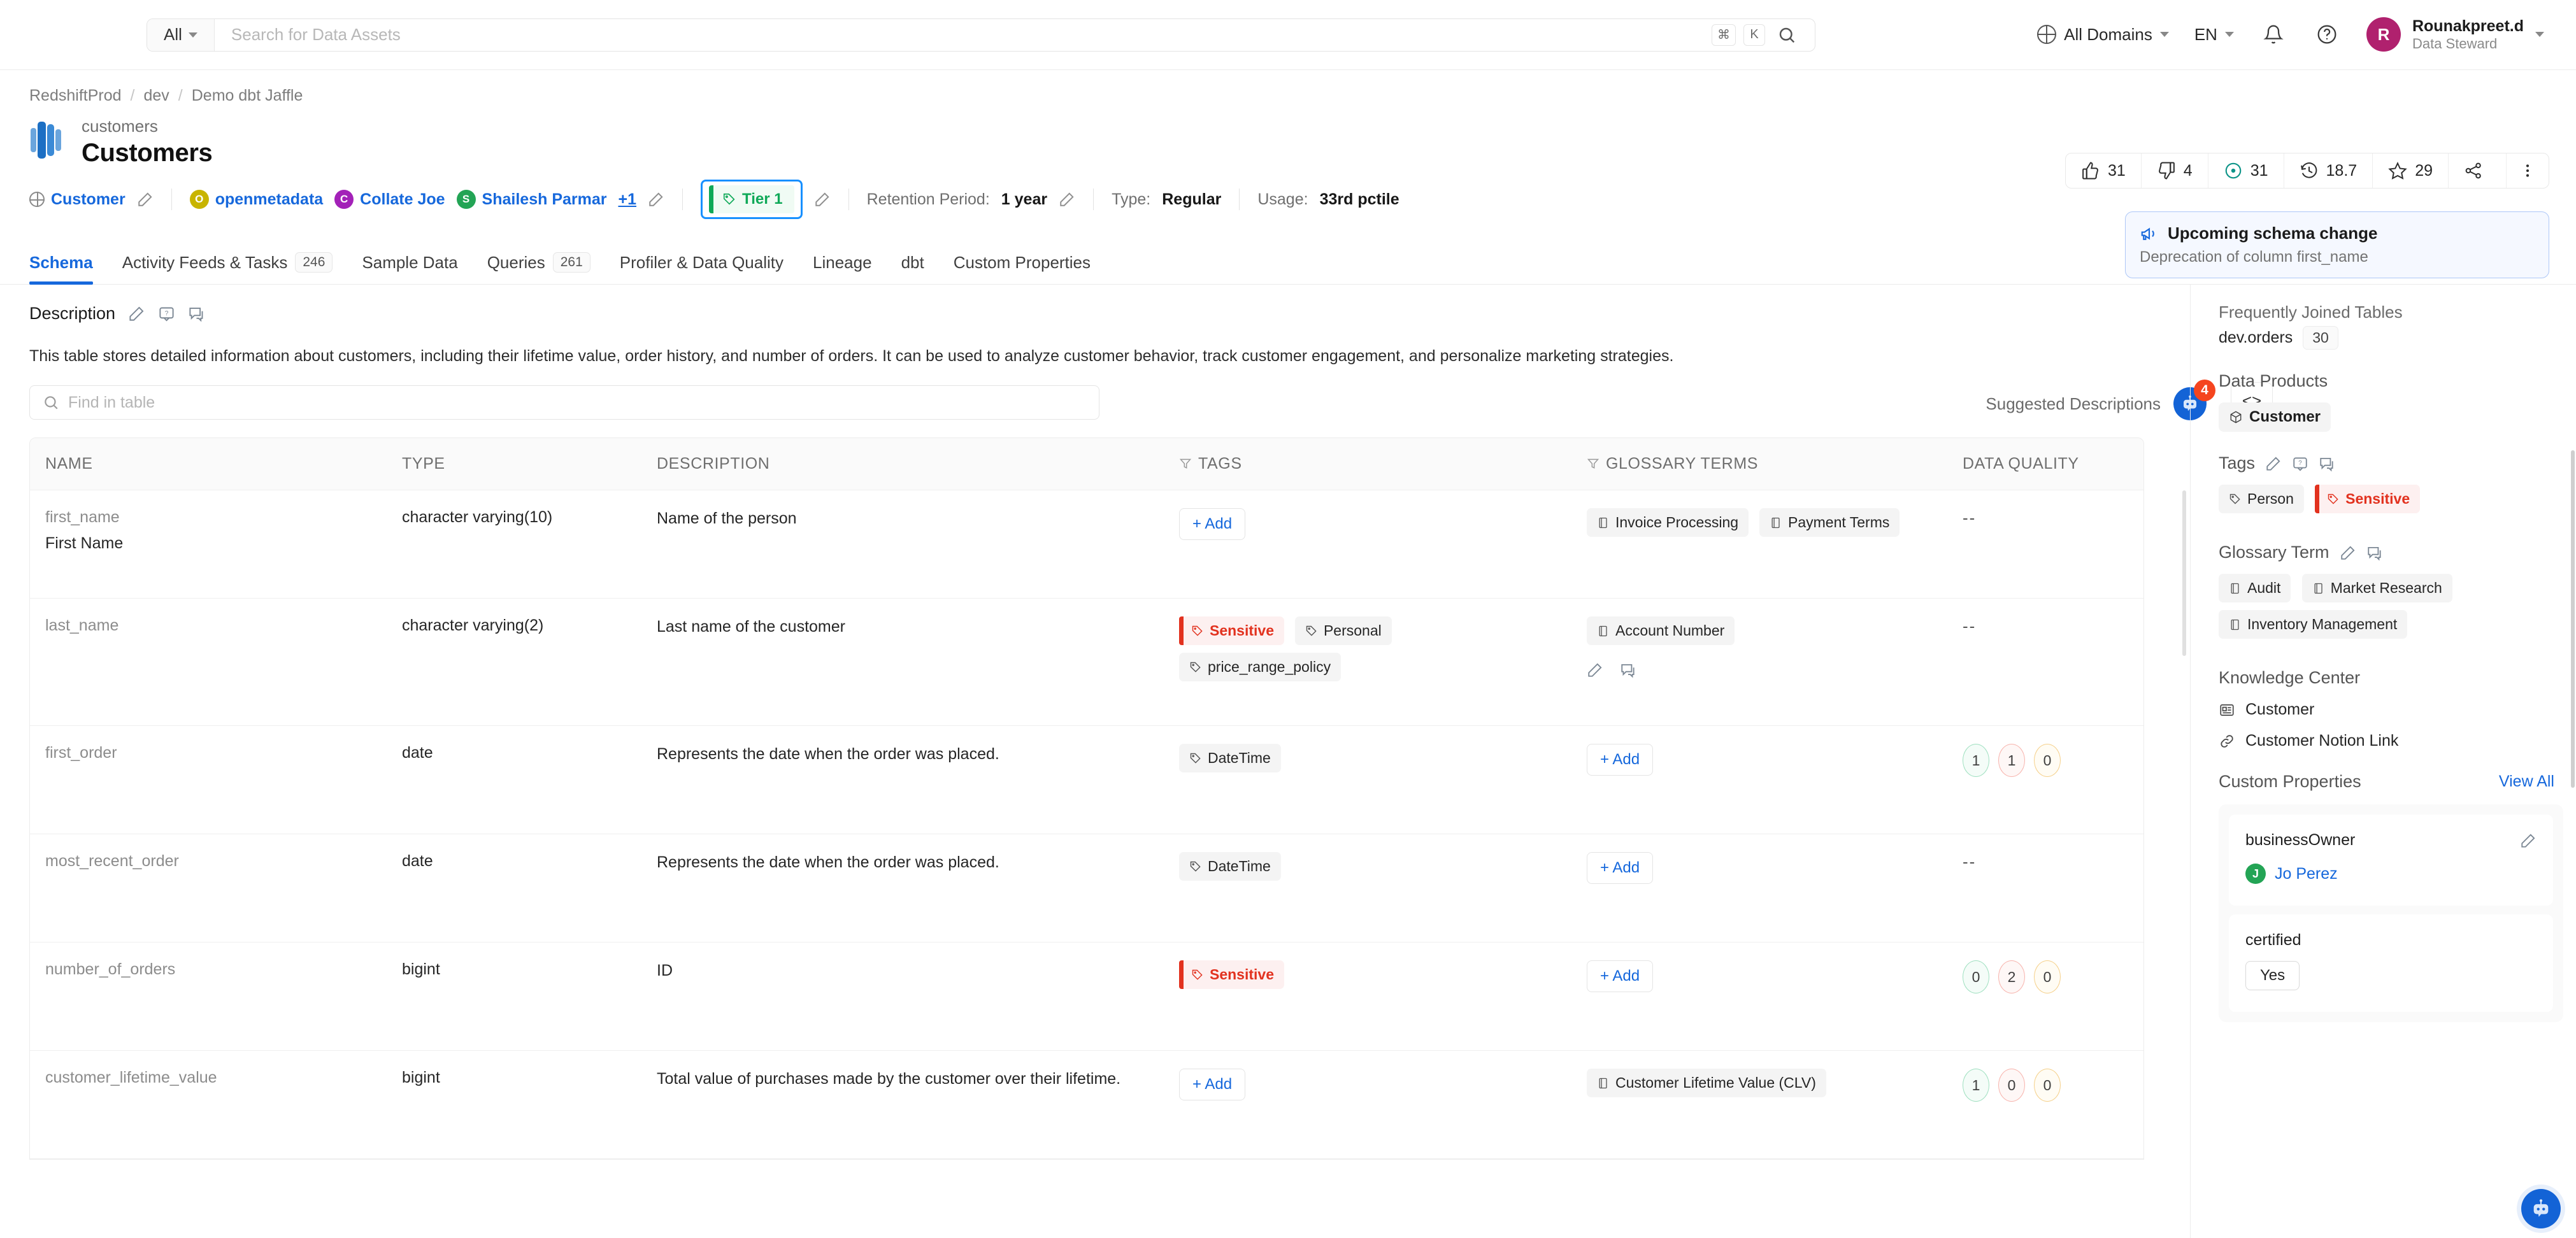  What do you see at coordinates (256, 200) in the screenshot?
I see `owner-chip-0: O openmetadata` at bounding box center [256, 200].